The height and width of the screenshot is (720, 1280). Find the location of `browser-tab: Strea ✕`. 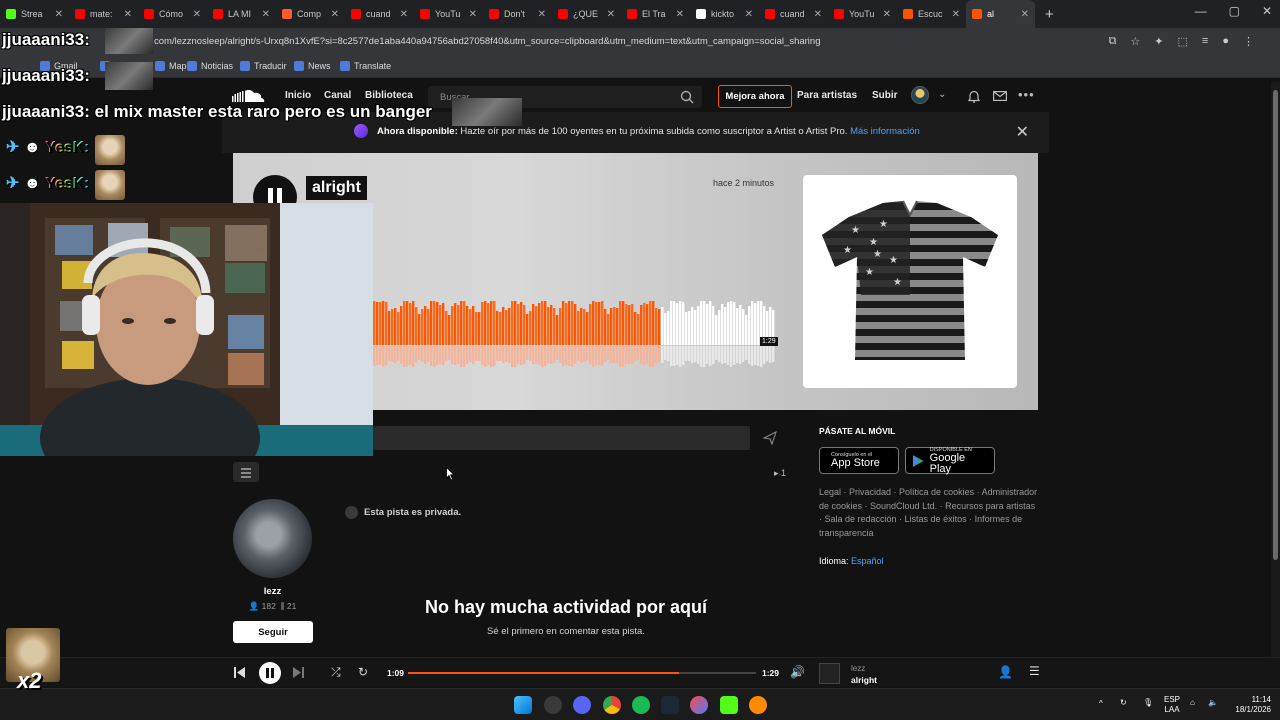

browser-tab: Strea ✕ is located at coordinates (34, 14).